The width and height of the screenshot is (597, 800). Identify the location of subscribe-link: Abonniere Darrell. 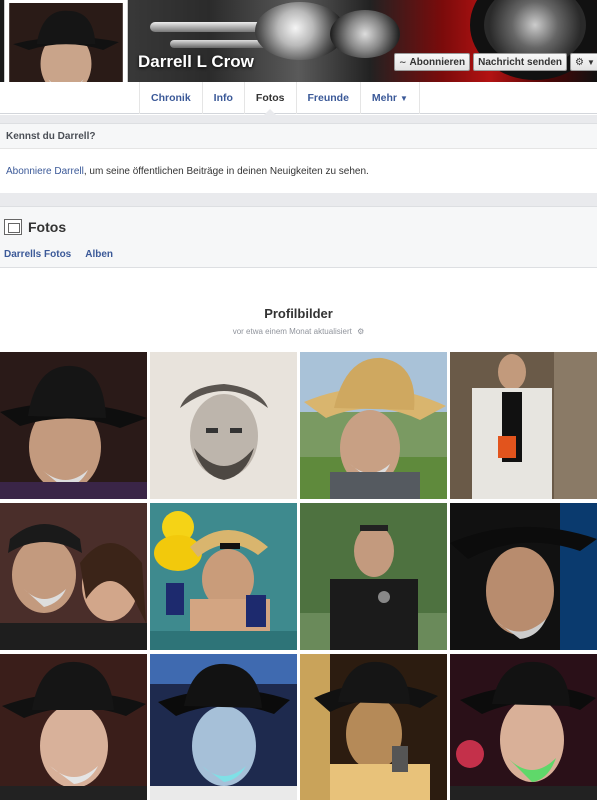
(45, 171).